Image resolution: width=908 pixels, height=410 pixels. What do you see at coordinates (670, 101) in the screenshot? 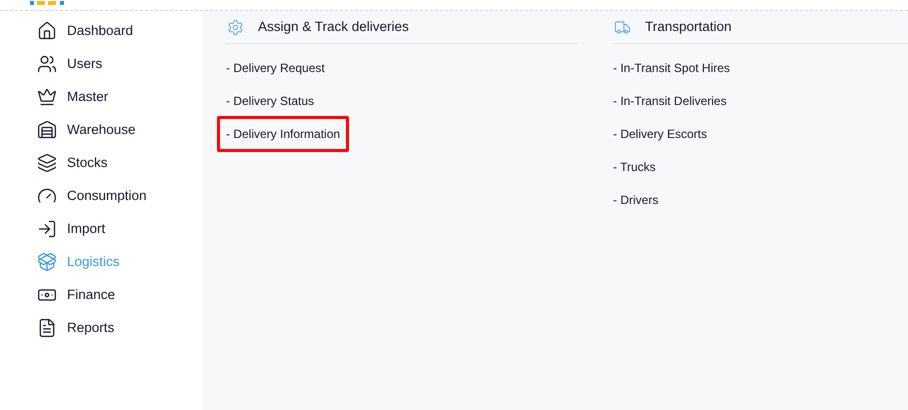
I see `menu-link: - In-Transit Deliveries` at bounding box center [670, 101].